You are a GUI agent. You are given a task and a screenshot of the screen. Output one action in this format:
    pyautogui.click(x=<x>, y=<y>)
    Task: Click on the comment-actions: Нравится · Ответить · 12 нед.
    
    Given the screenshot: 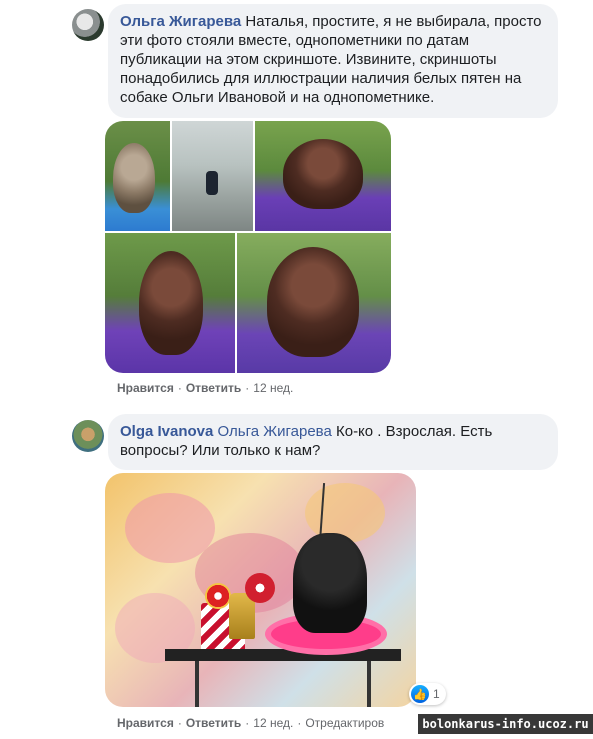 What is the action you would take?
    pyautogui.click(x=205, y=388)
    